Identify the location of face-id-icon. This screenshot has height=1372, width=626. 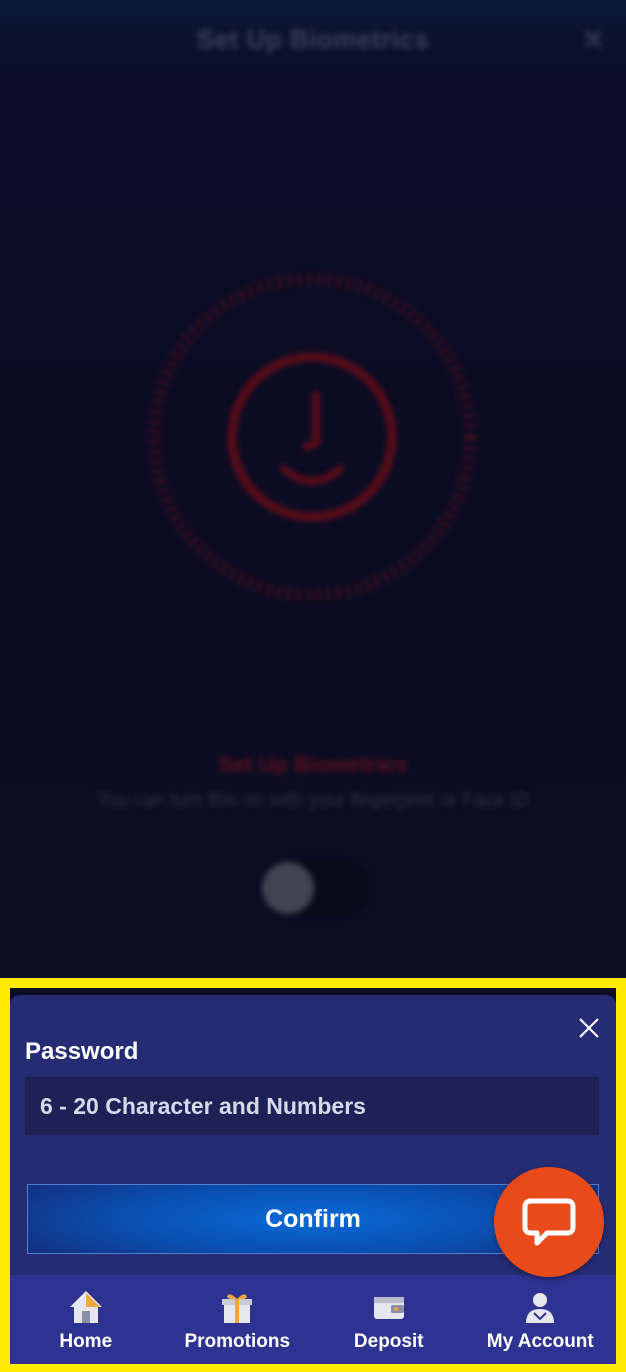
(312, 437).